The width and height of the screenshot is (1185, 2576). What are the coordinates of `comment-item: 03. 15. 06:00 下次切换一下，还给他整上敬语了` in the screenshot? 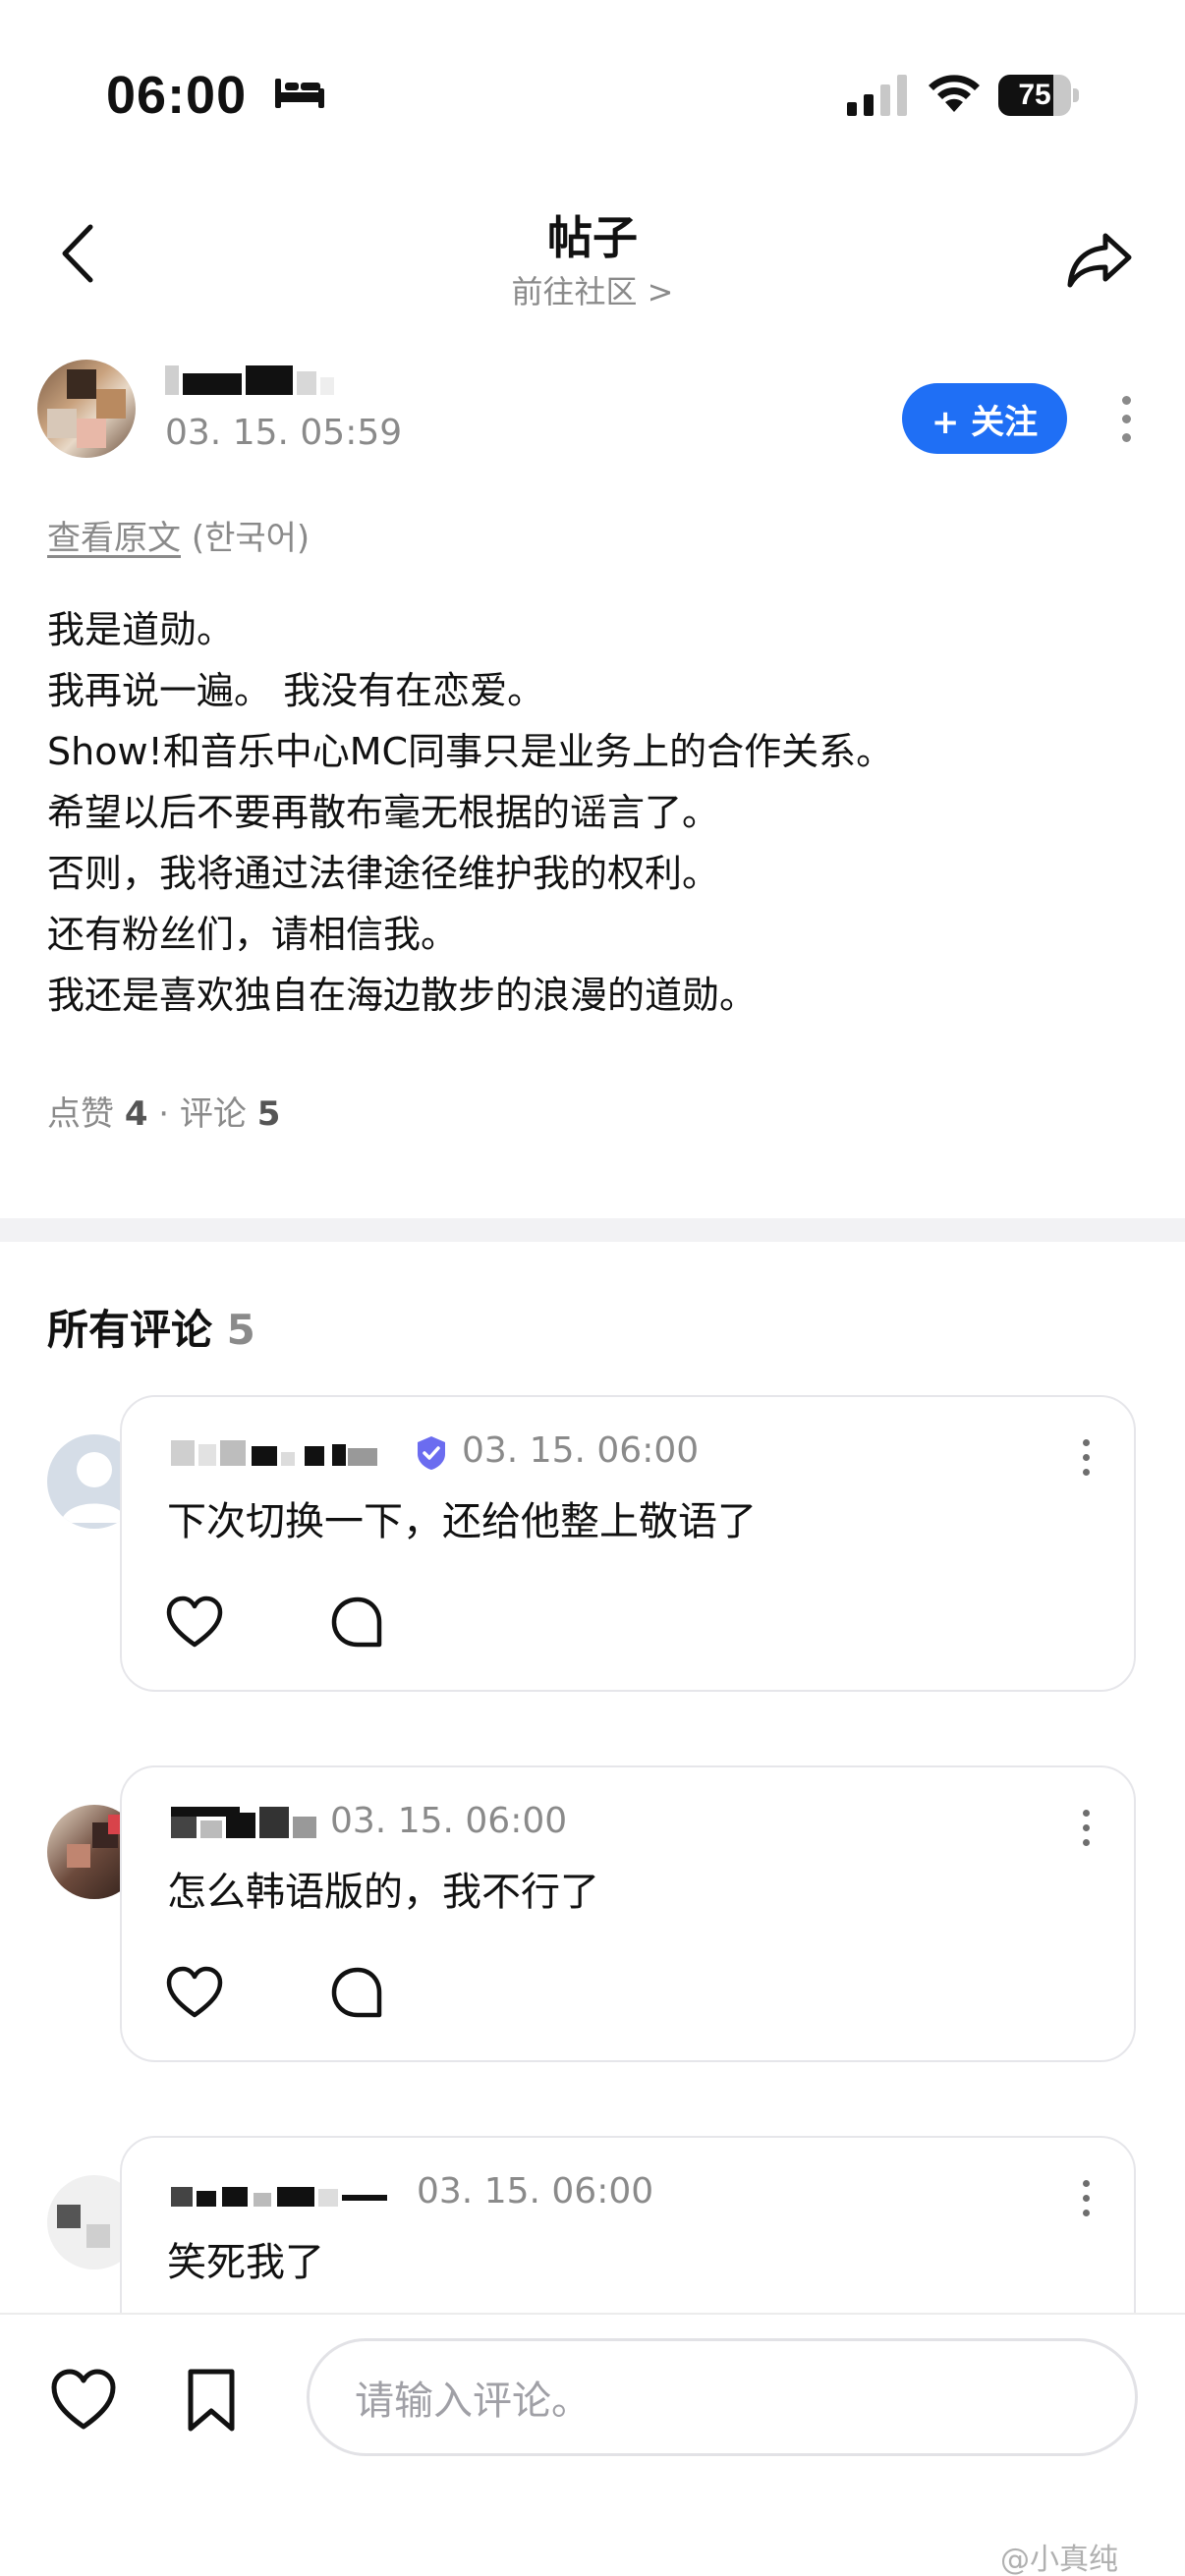 It's located at (592, 1543).